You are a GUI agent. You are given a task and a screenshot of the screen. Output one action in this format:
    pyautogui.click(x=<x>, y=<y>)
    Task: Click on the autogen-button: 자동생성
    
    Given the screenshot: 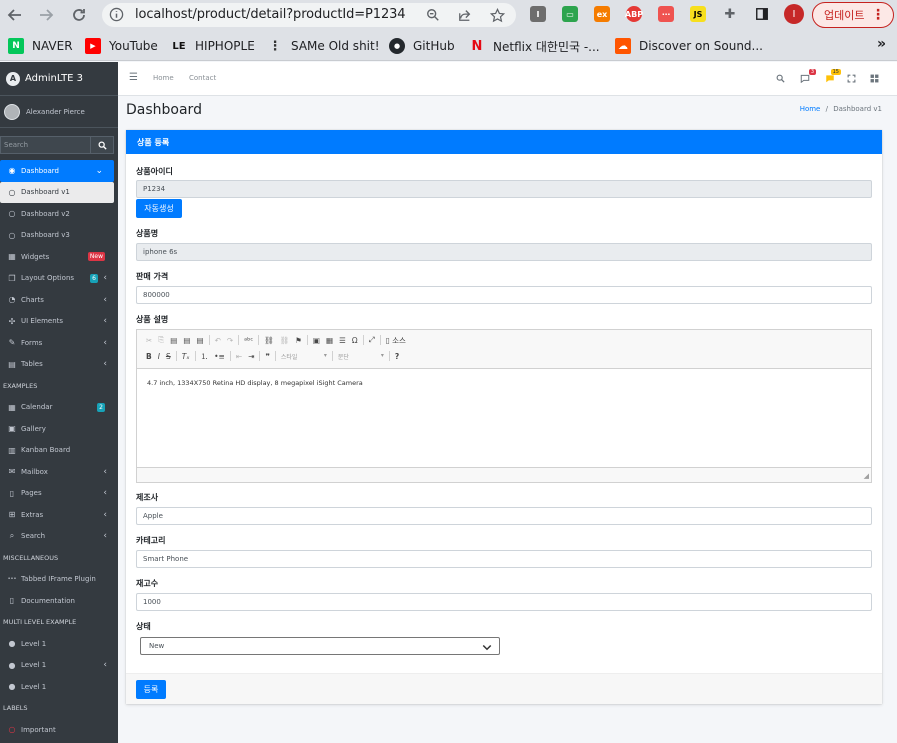 What is the action you would take?
    pyautogui.click(x=159, y=208)
    